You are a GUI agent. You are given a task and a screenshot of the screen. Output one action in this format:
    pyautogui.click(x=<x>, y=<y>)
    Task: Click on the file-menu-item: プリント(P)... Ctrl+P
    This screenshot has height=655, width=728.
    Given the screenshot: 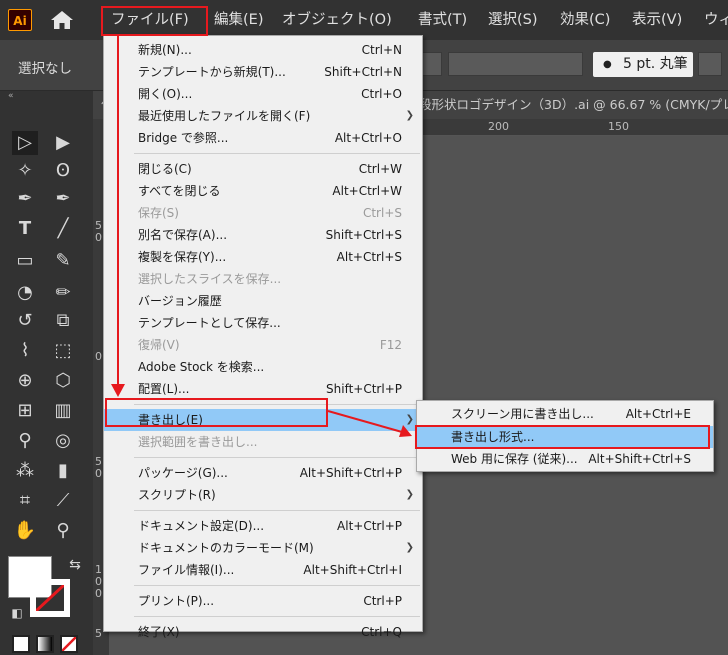 What is the action you would take?
    pyautogui.click(x=263, y=601)
    